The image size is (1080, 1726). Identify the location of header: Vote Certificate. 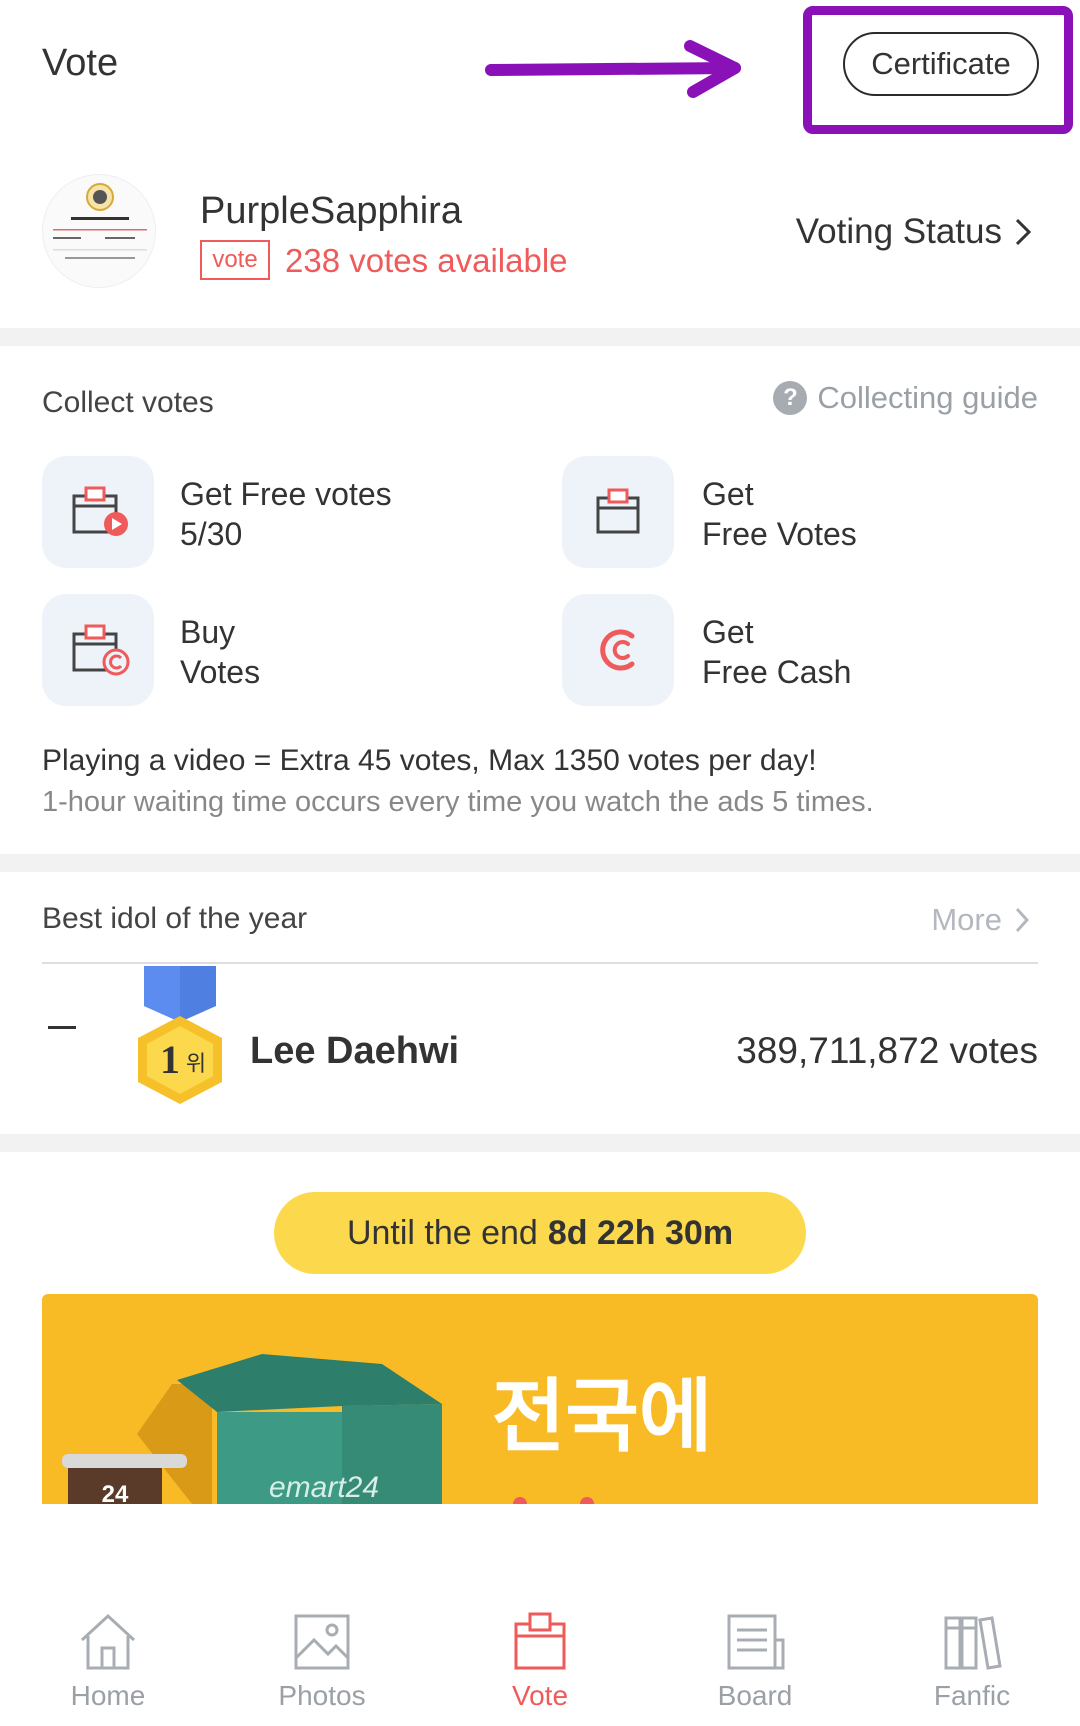
(540, 70).